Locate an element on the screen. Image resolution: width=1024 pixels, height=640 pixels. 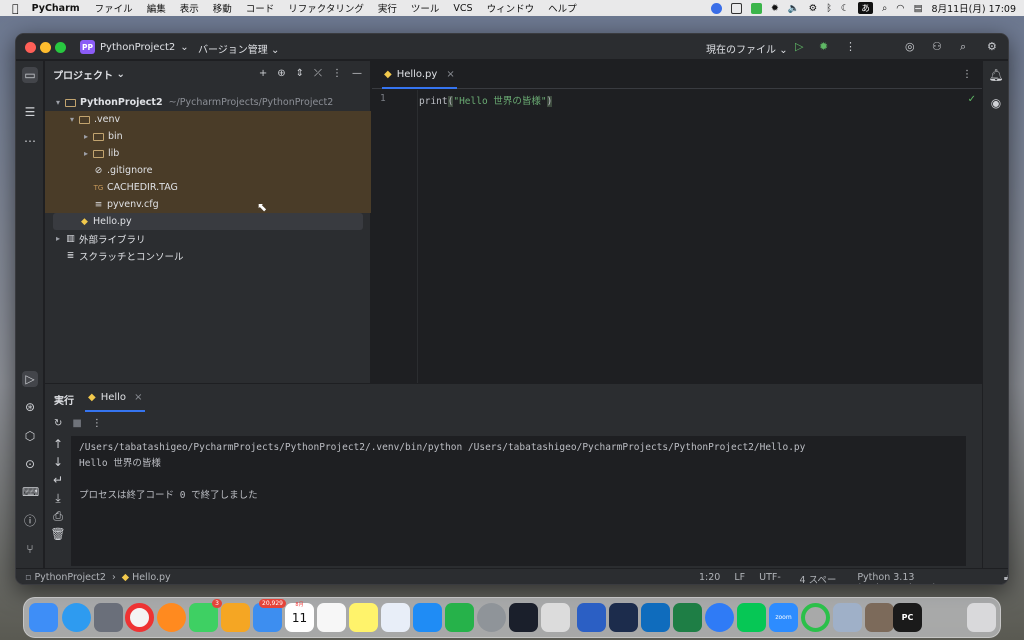
terminal-icon: ⌨ is located at coordinates (30, 492).